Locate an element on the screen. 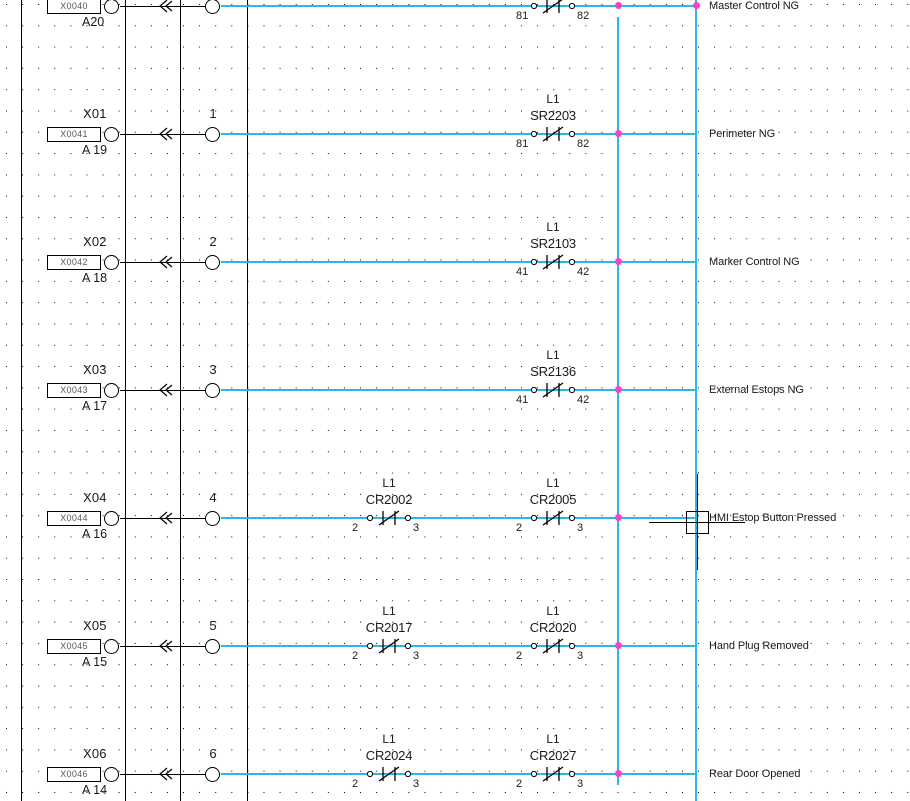  terminal-circle-left is located at coordinates (111, 7).